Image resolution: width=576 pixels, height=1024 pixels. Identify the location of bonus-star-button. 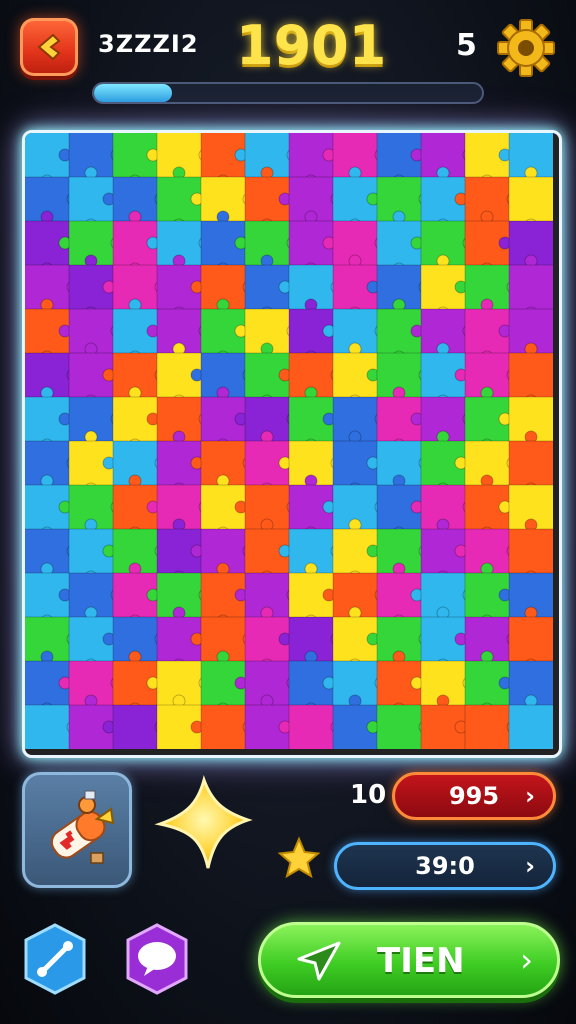
(204, 824).